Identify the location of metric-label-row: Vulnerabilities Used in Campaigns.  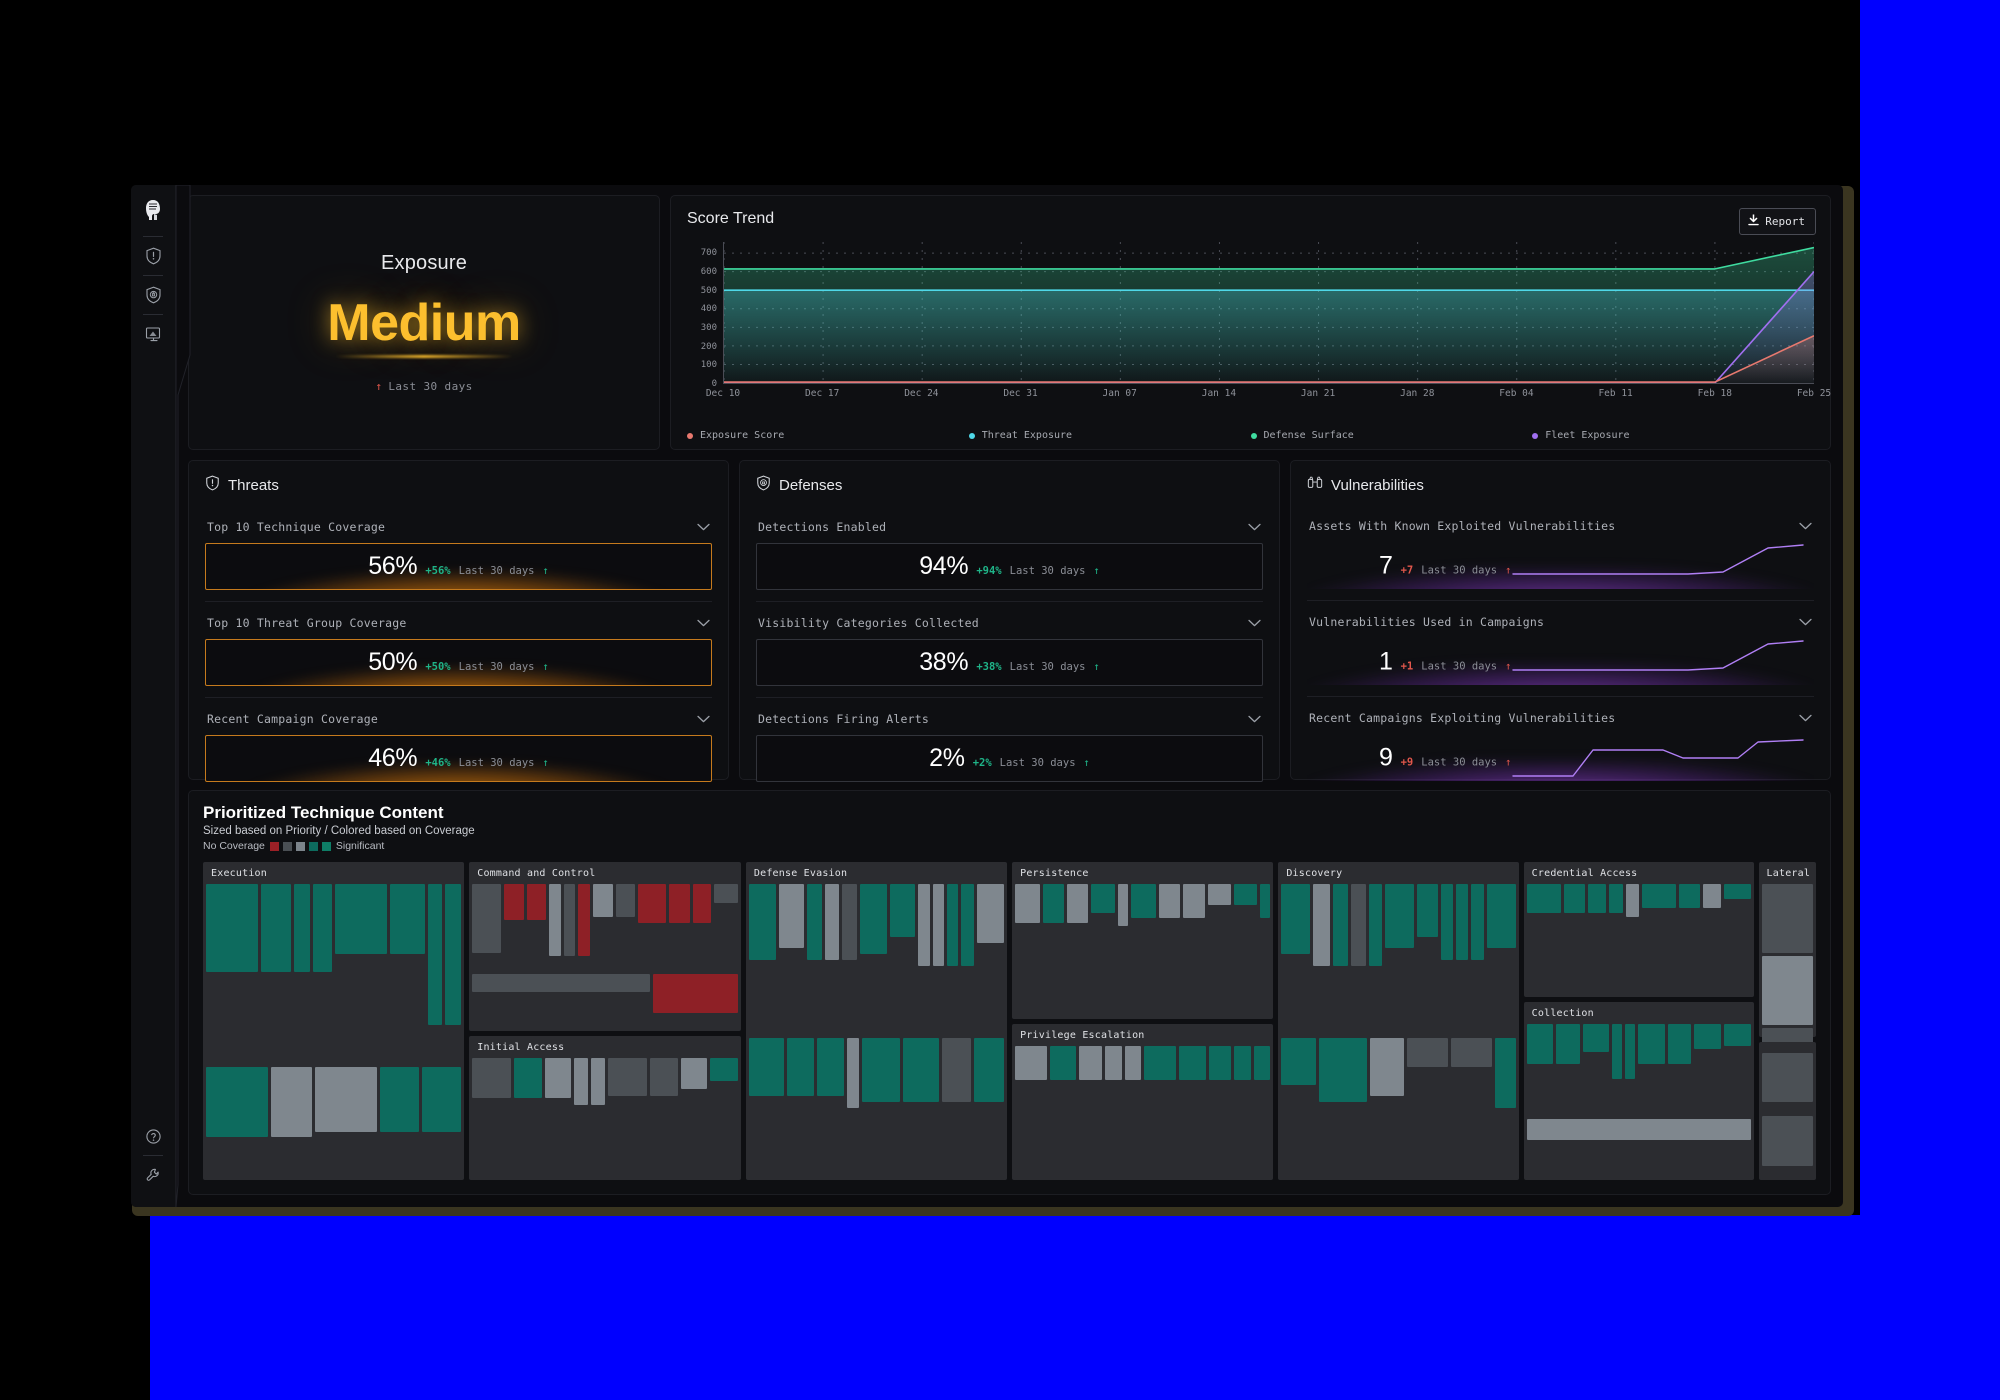
(1560, 622).